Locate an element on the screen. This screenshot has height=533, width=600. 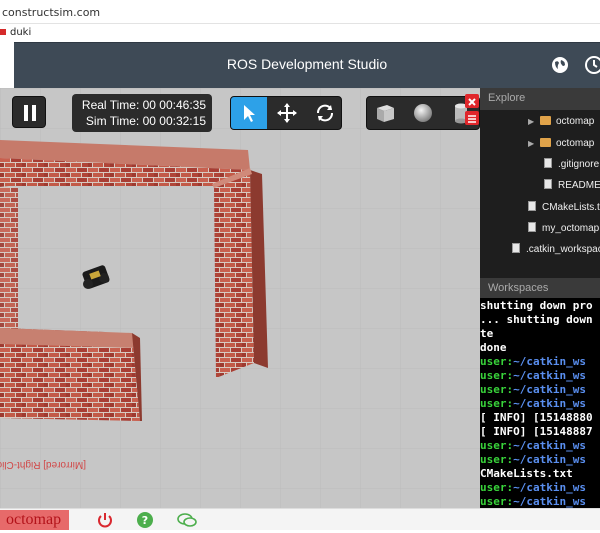
sphere-shape-icon is located at coordinates (423, 113).